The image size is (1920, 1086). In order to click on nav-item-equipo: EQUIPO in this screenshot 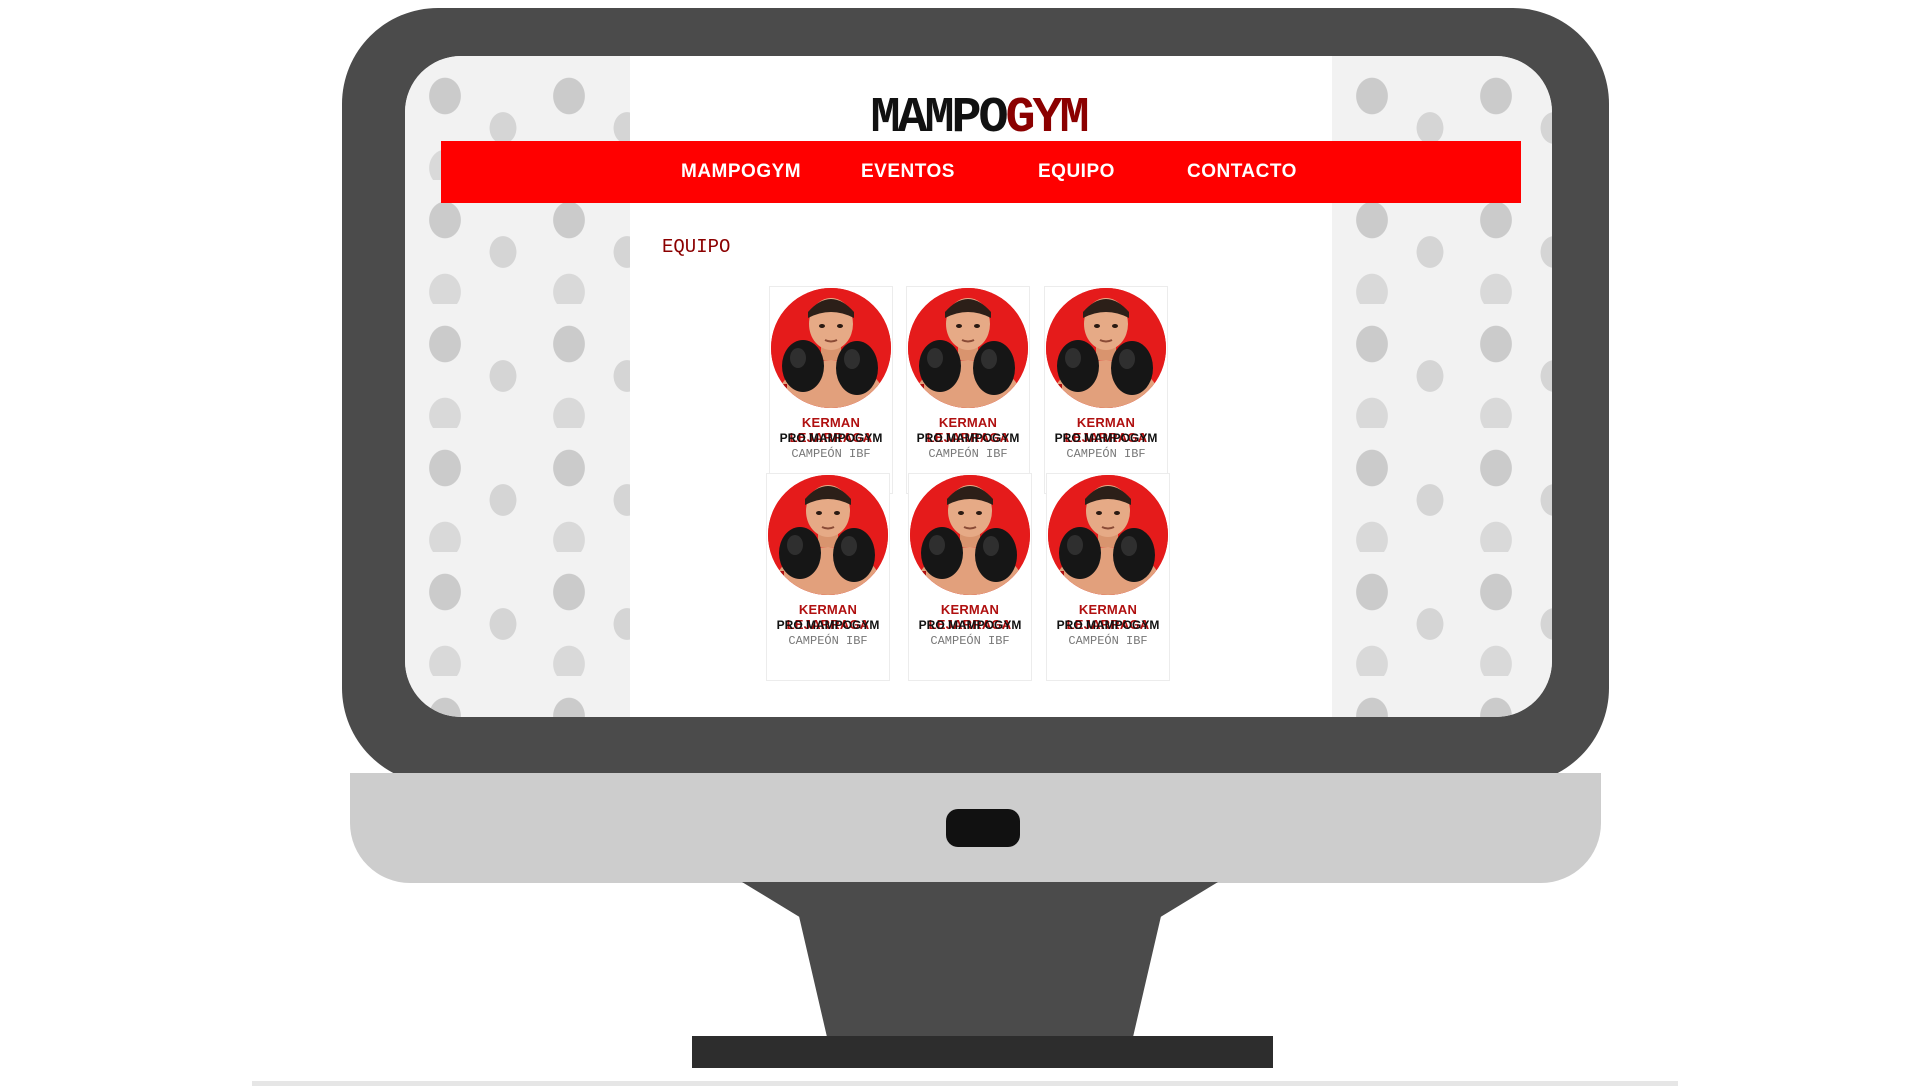, I will do `click(1076, 172)`.